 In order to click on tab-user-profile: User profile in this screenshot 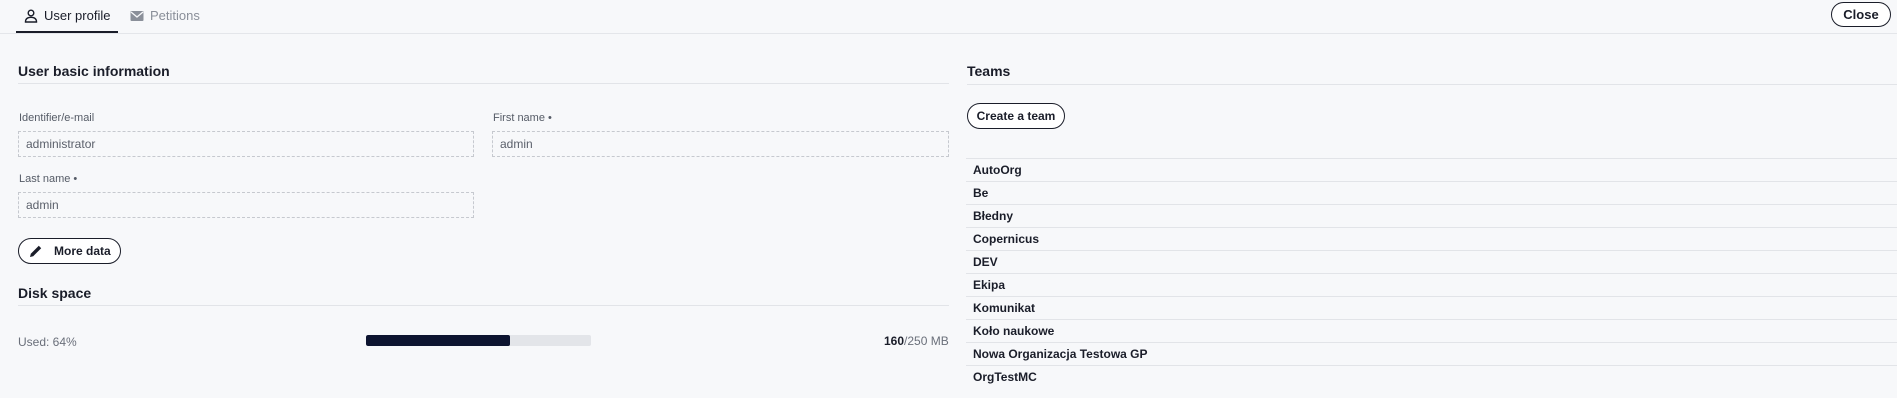, I will do `click(67, 16)`.